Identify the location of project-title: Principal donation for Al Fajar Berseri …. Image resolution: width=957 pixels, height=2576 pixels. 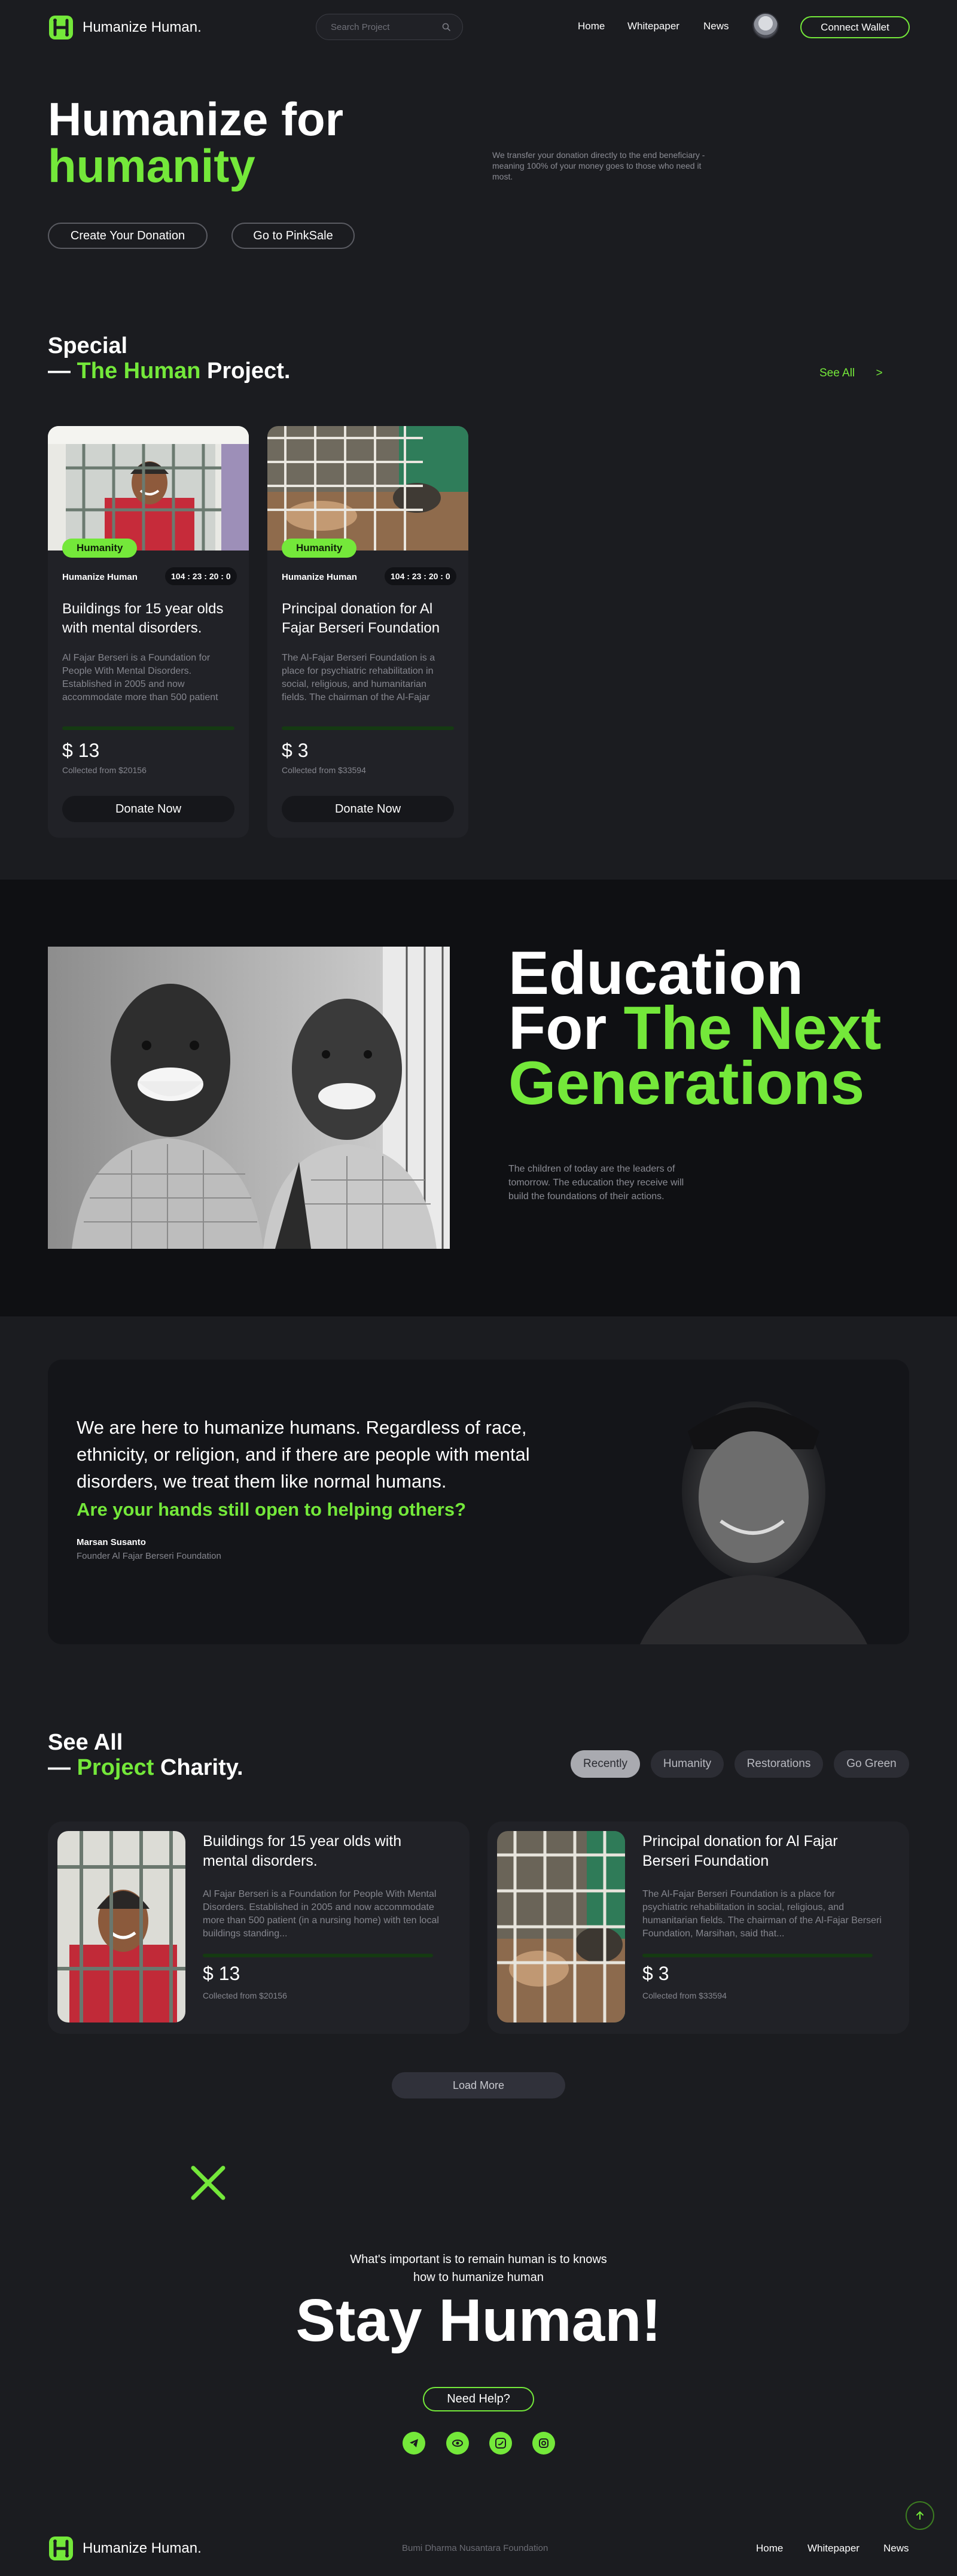
(368, 619).